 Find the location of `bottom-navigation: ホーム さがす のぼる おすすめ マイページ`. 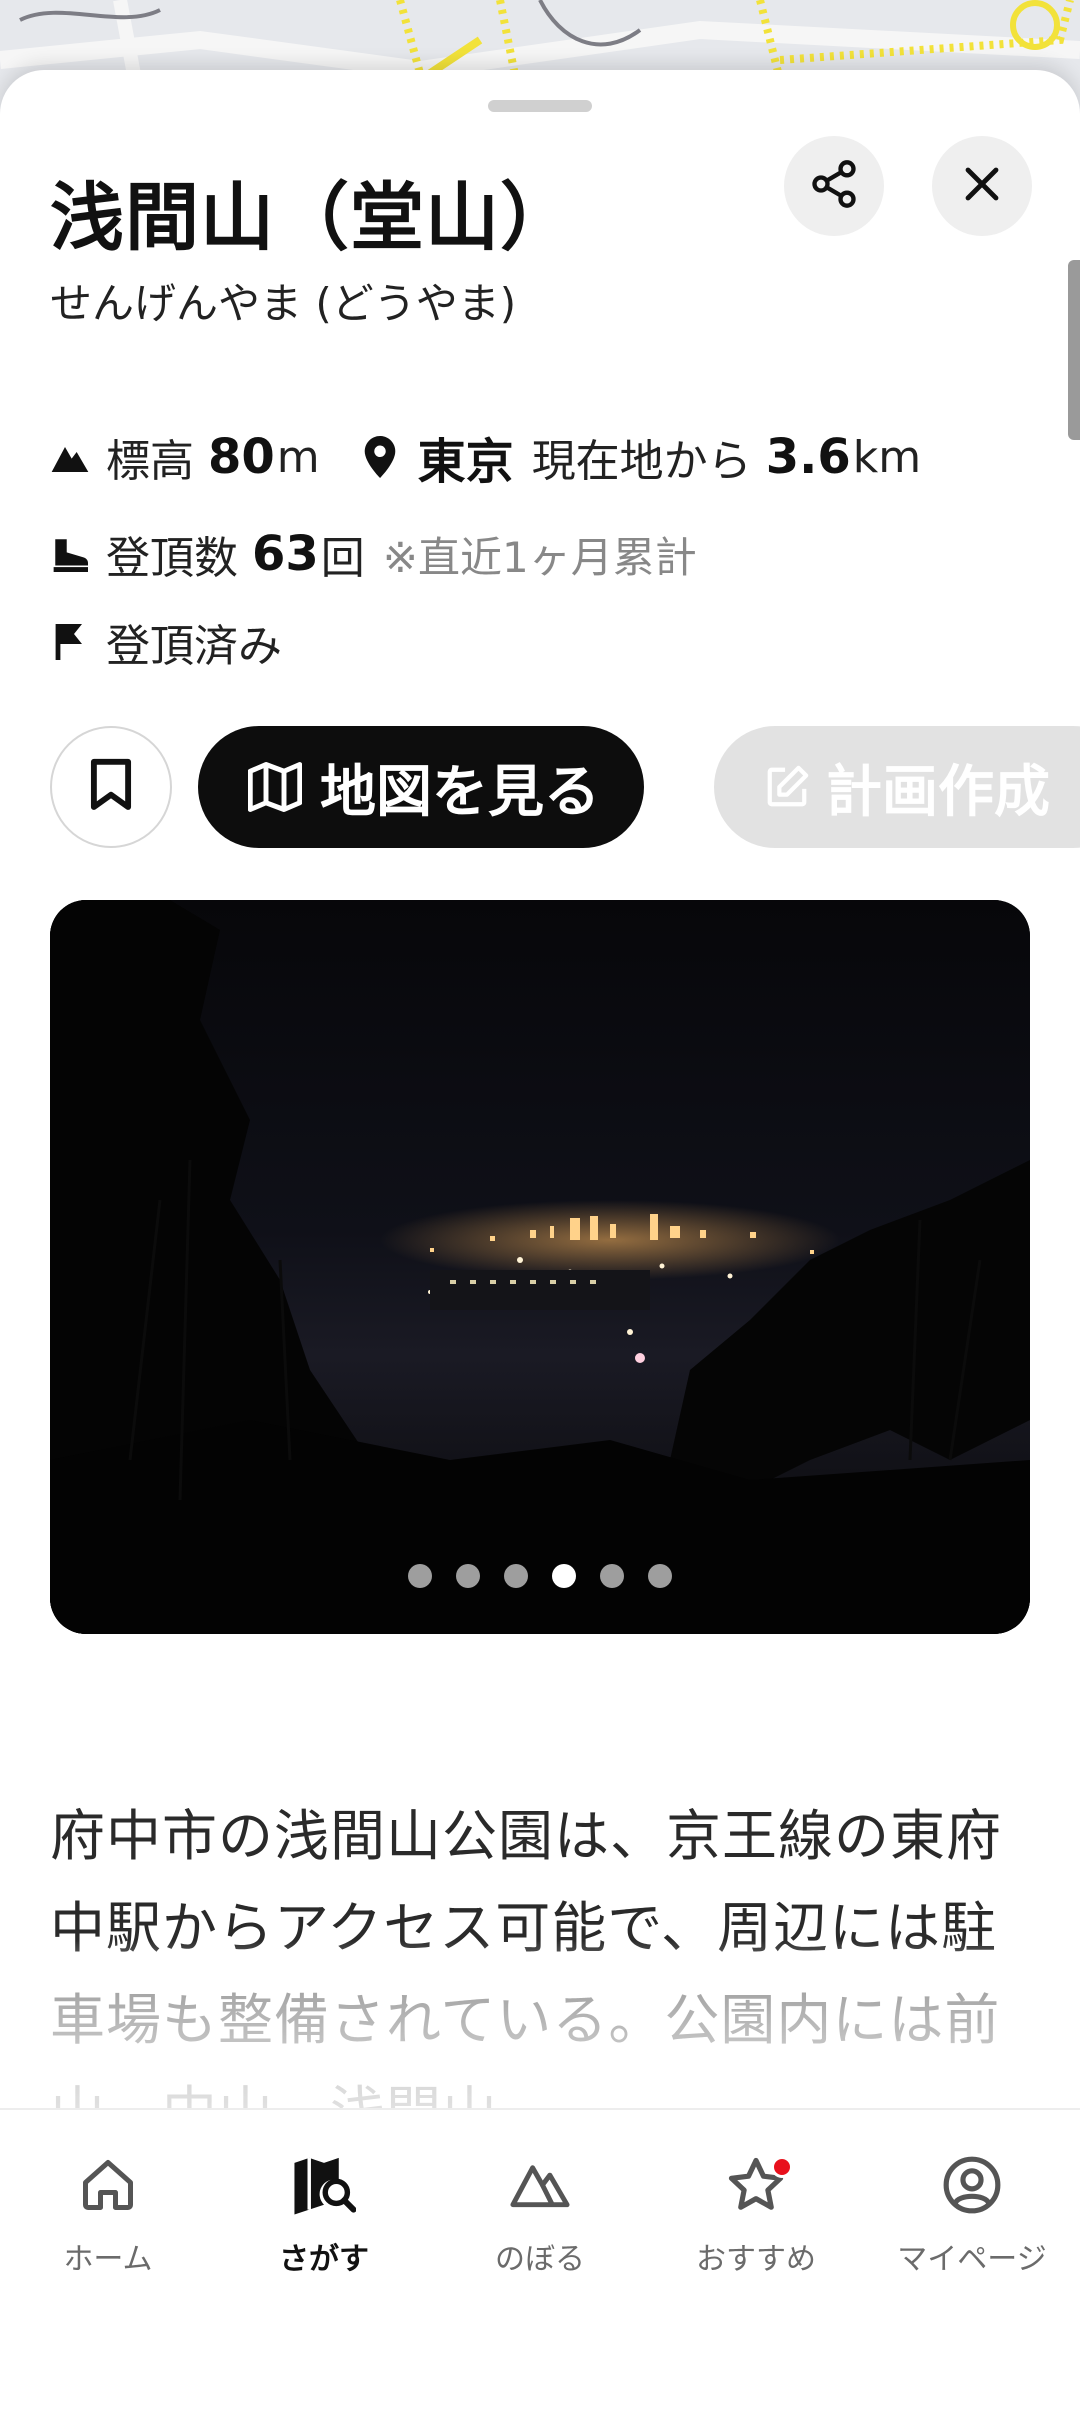

bottom-navigation: ホーム さがす のぼる おすすめ マイページ is located at coordinates (540, 2218).